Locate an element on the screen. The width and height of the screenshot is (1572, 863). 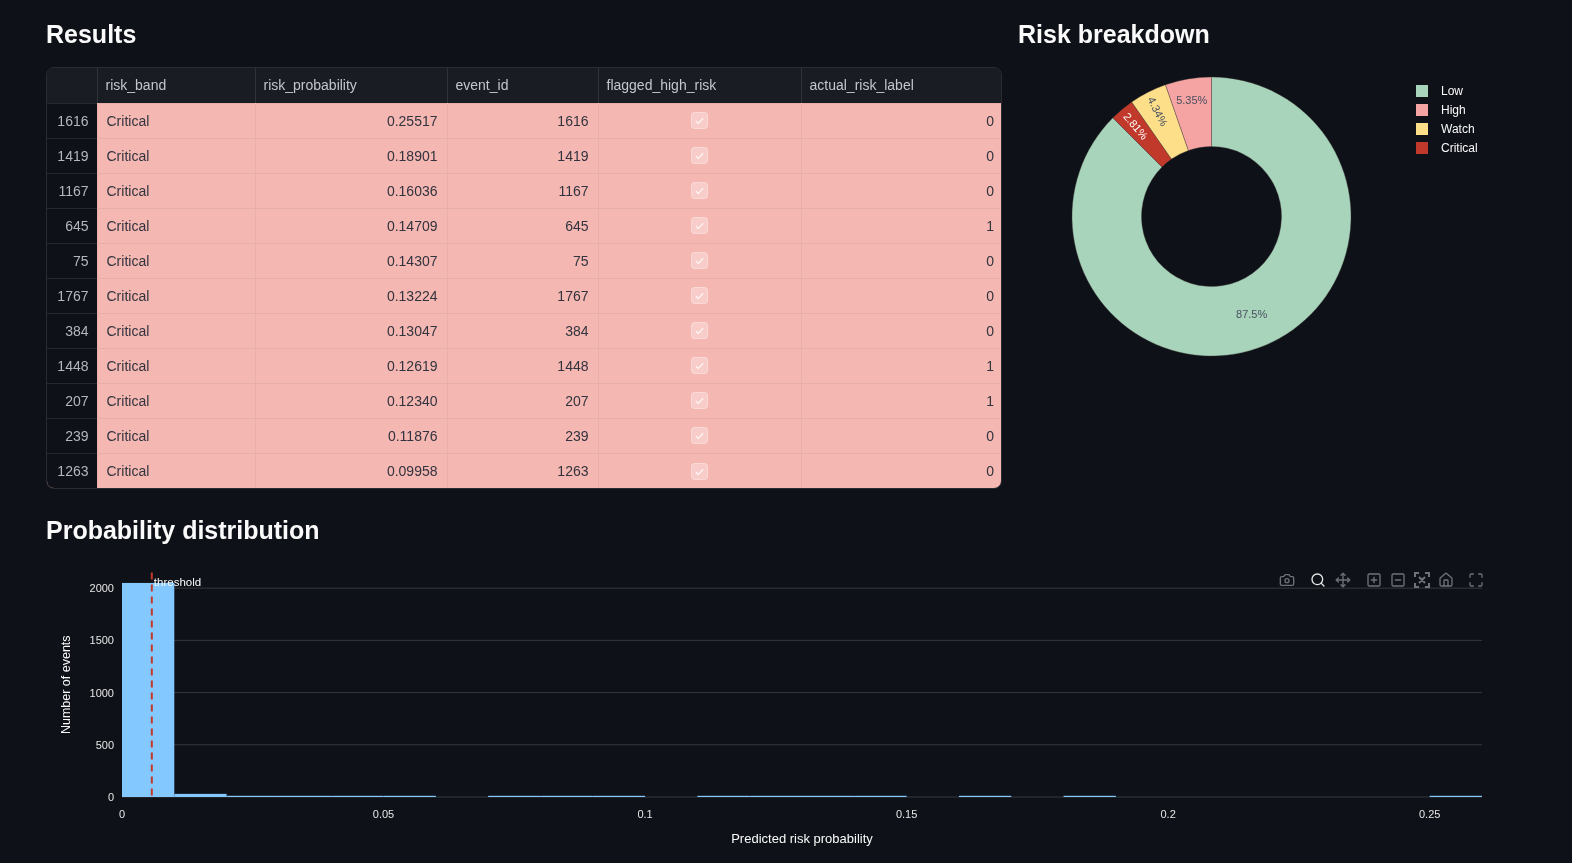
table-cell: 0.13224 is located at coordinates (351, 295).